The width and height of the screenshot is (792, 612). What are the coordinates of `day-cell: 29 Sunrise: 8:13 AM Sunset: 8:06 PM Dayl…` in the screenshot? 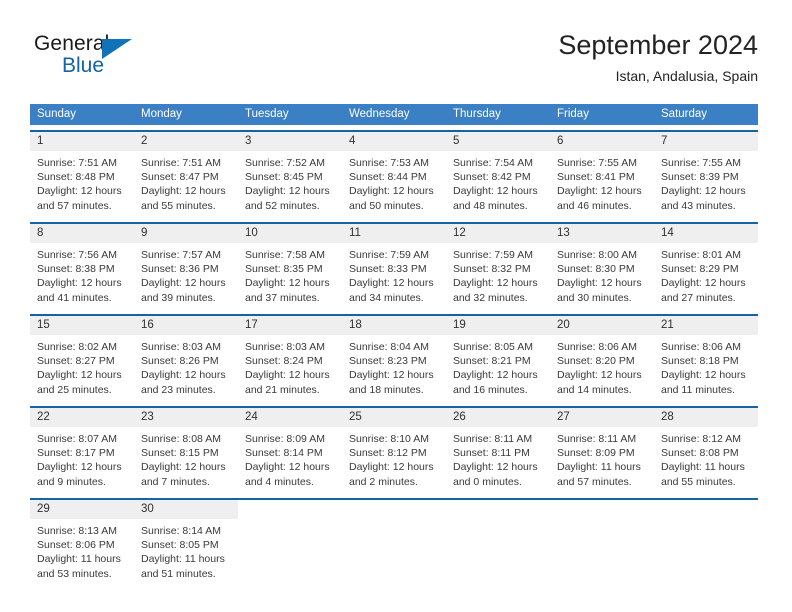 It's located at (82, 542).